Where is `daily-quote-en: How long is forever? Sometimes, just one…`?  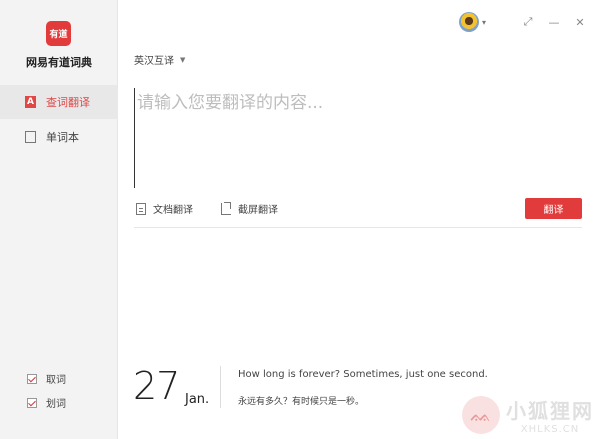 daily-quote-en: How long is forever? Sometimes, just one… is located at coordinates (363, 374).